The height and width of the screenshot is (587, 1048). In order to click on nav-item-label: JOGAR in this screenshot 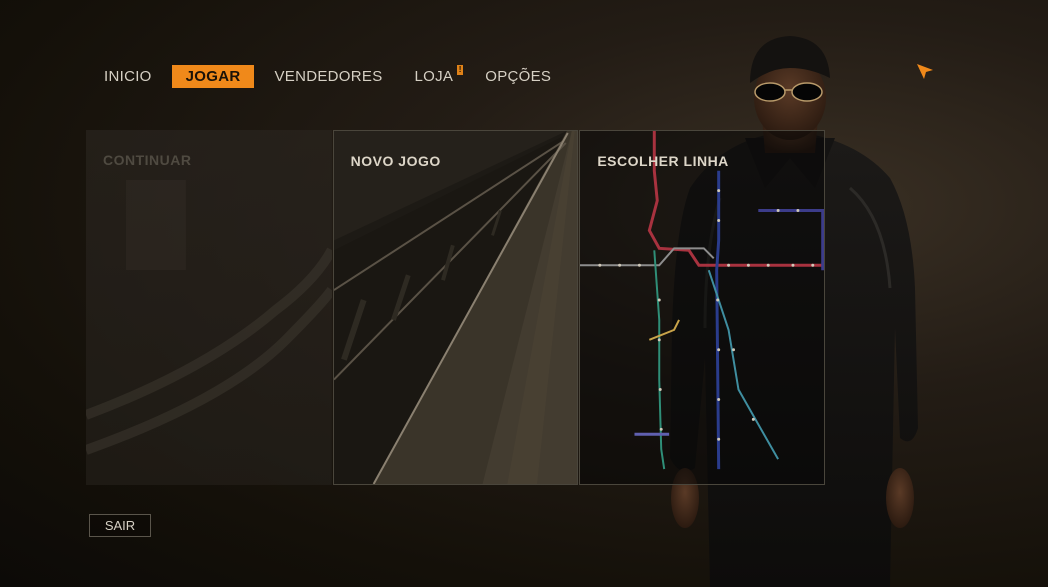, I will do `click(213, 76)`.